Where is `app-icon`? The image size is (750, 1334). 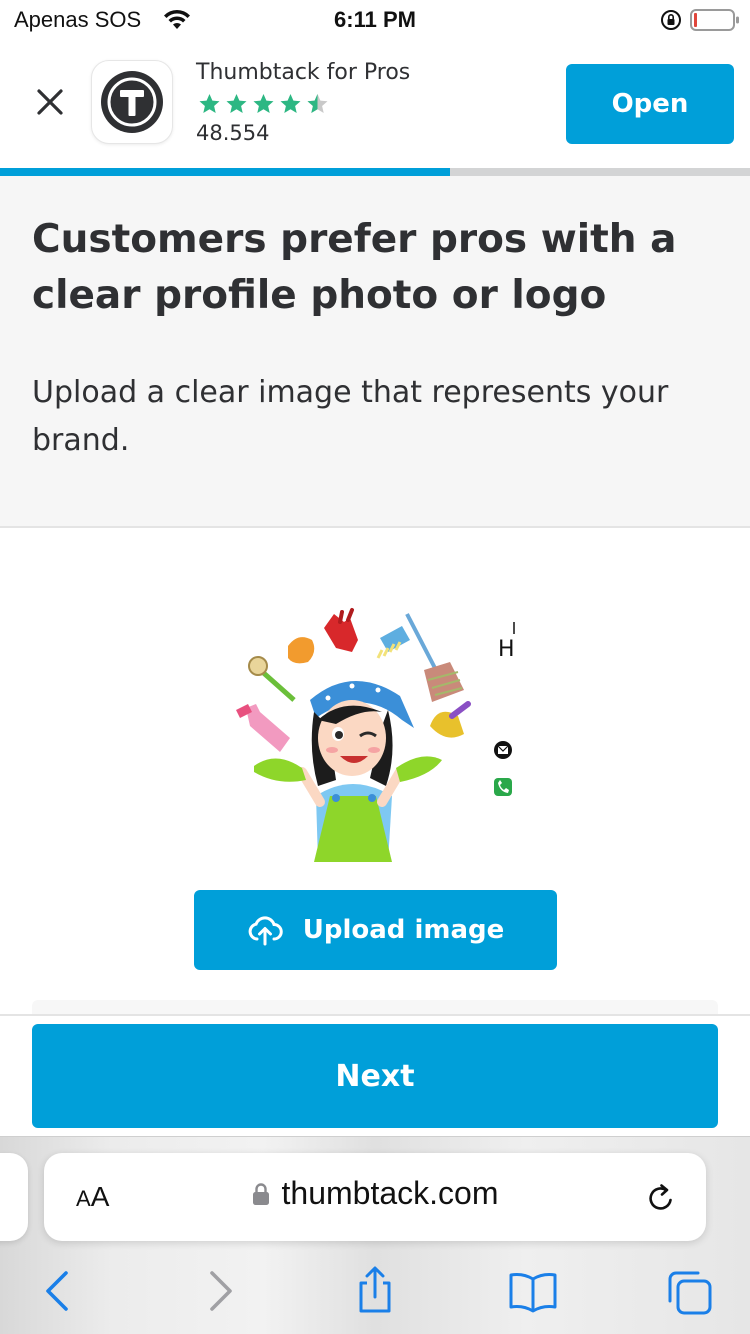 app-icon is located at coordinates (132, 102).